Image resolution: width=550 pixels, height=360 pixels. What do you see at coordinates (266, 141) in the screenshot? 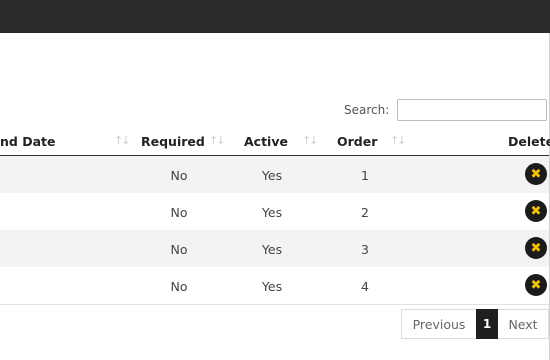
I see `column-header-active: Active` at bounding box center [266, 141].